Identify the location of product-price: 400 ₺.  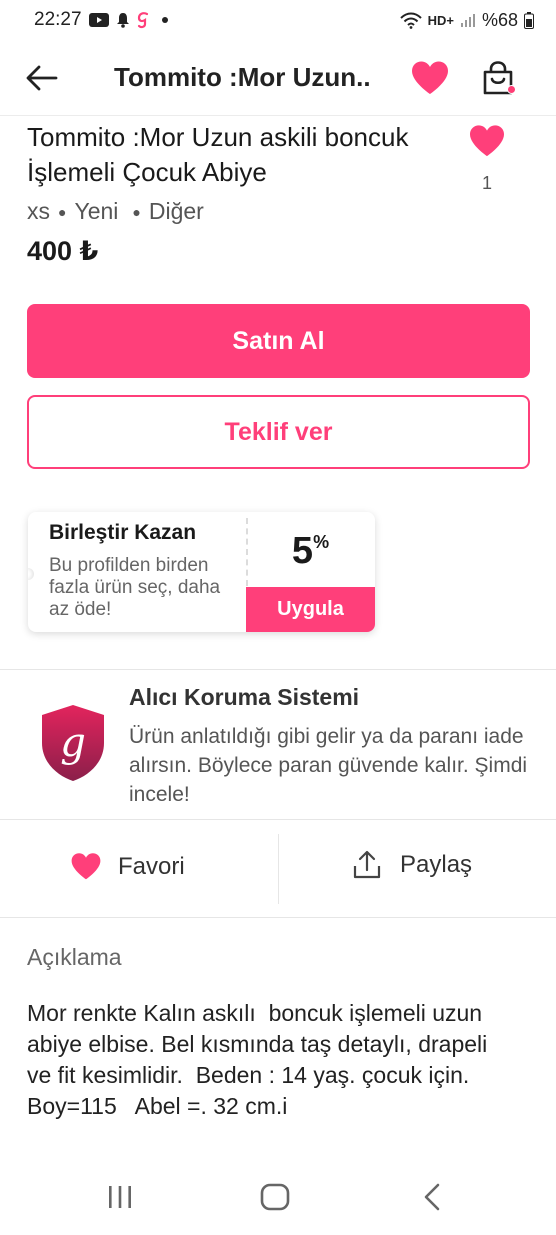
(63, 251).